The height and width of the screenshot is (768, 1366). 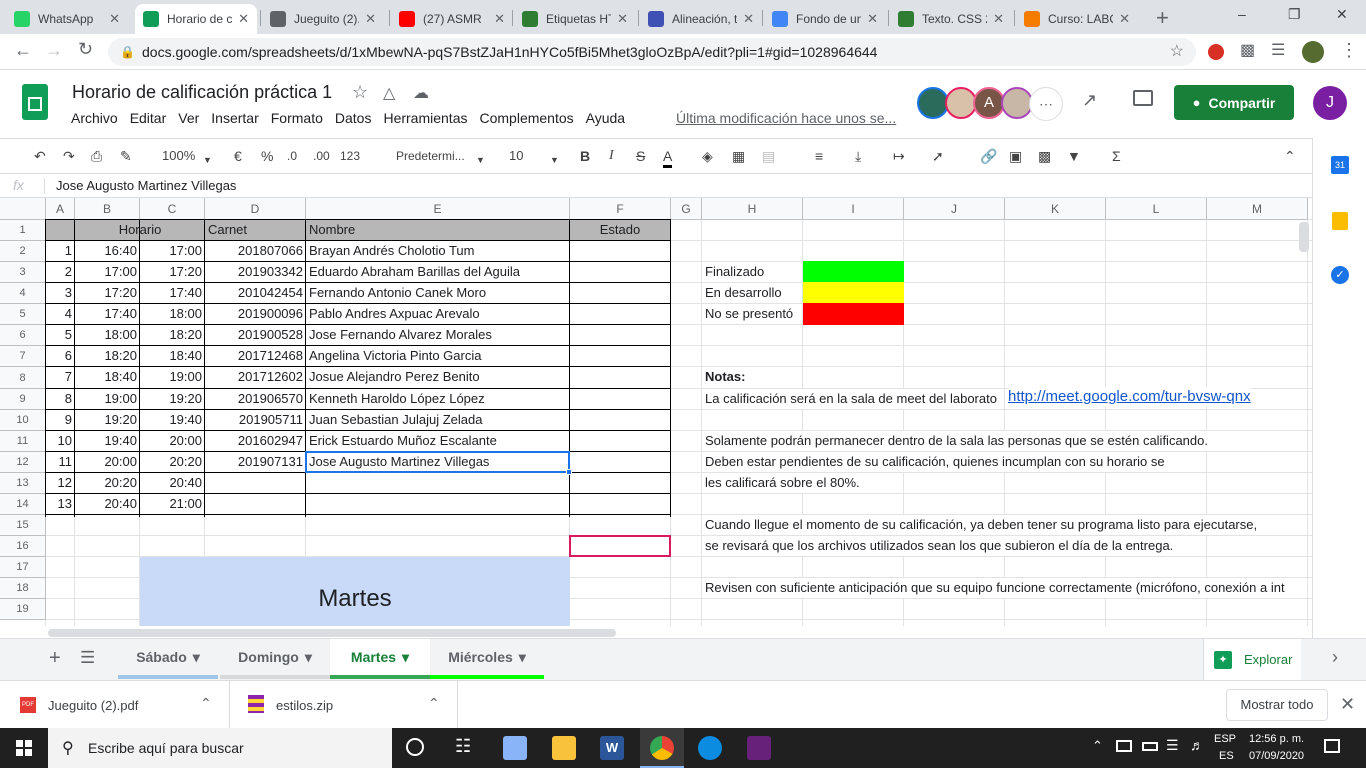 I want to click on start-time-cell: 16:40, so click(x=107, y=251).